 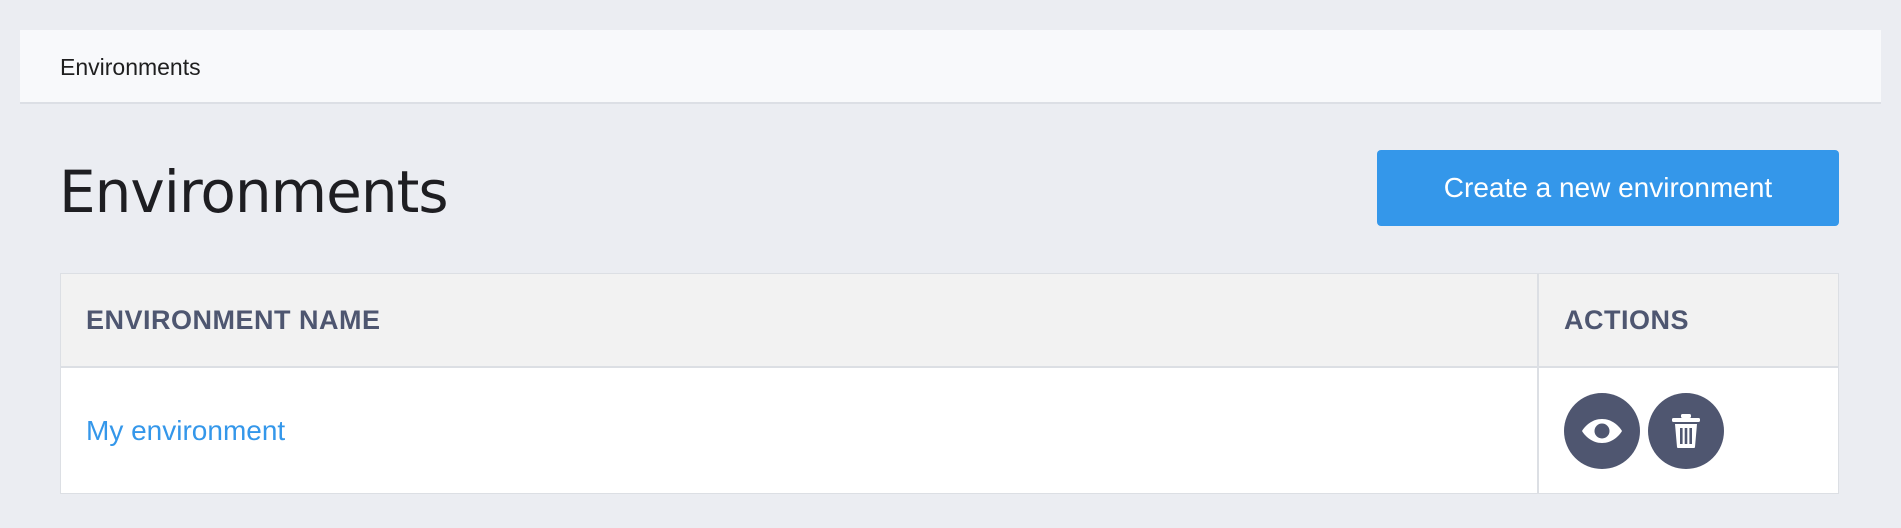 I want to click on header-cell-name: ENVIRONMENT NAME, so click(x=800, y=320).